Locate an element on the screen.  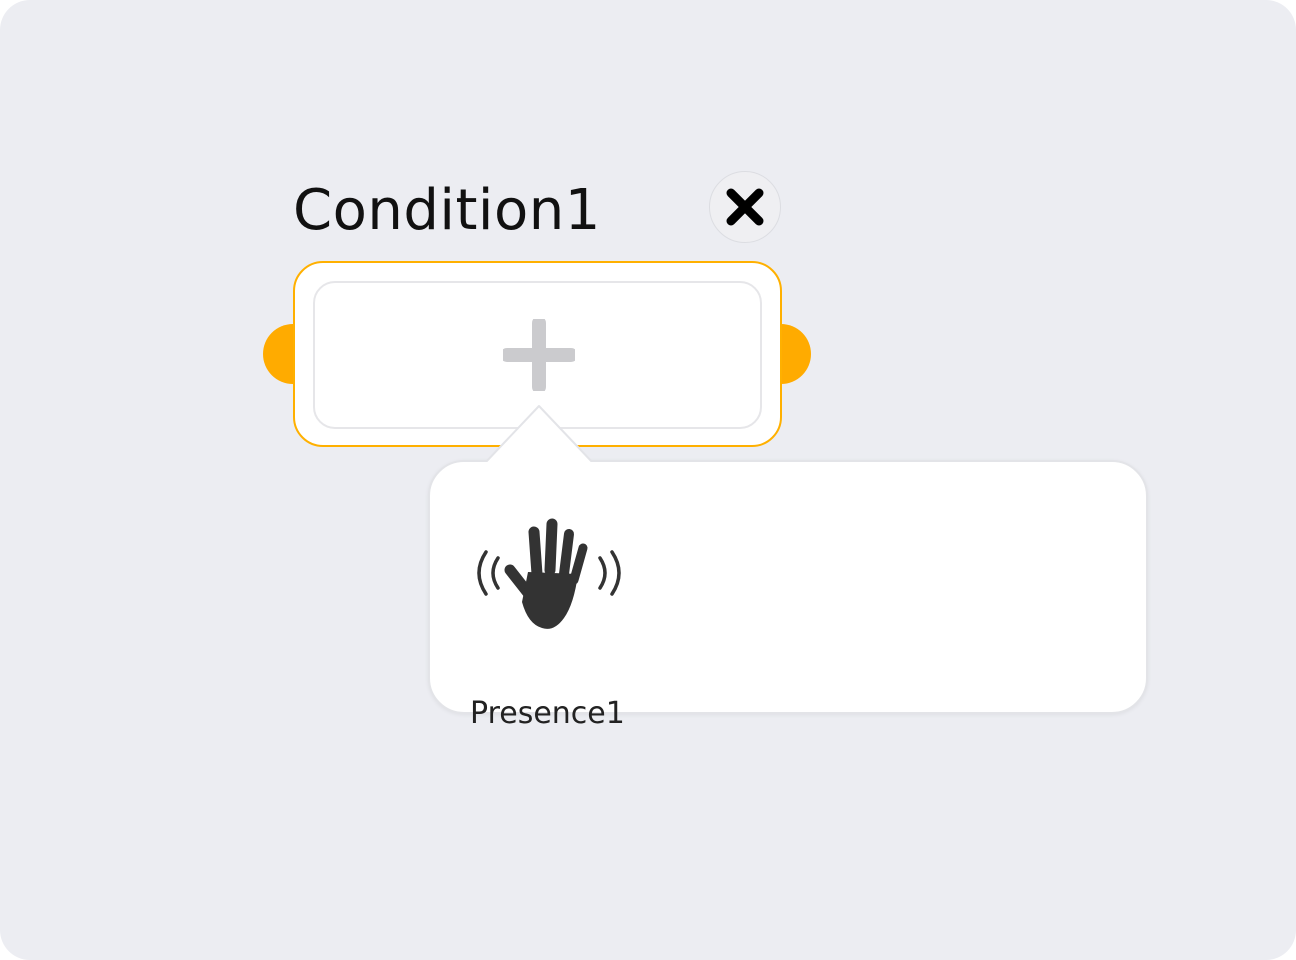
plus-icon is located at coordinates (539, 355).